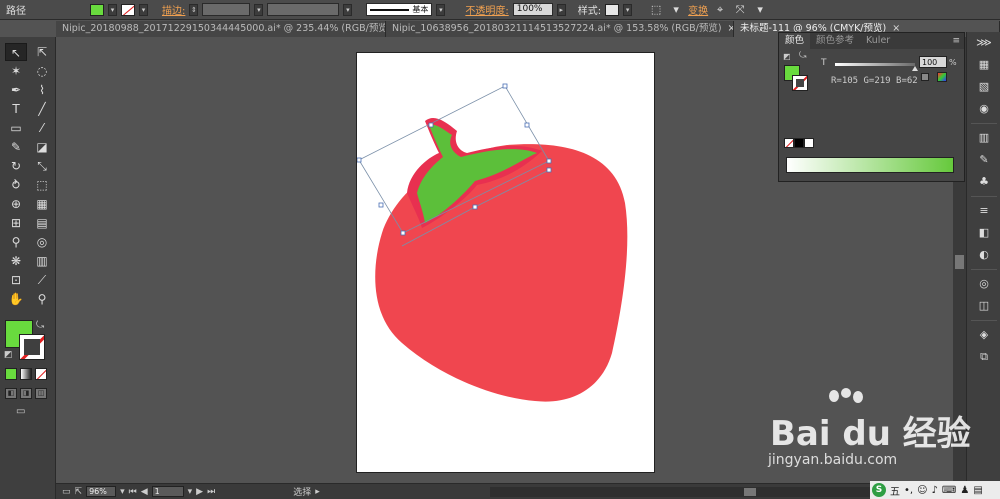  I want to click on scale-tool: ⤡, so click(42, 166).